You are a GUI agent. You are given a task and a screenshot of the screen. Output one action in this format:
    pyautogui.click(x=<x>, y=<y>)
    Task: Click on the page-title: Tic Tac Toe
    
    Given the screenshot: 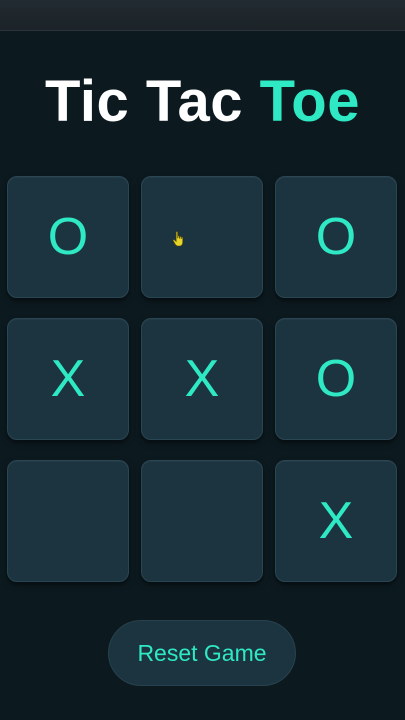 What is the action you would take?
    pyautogui.click(x=202, y=102)
    